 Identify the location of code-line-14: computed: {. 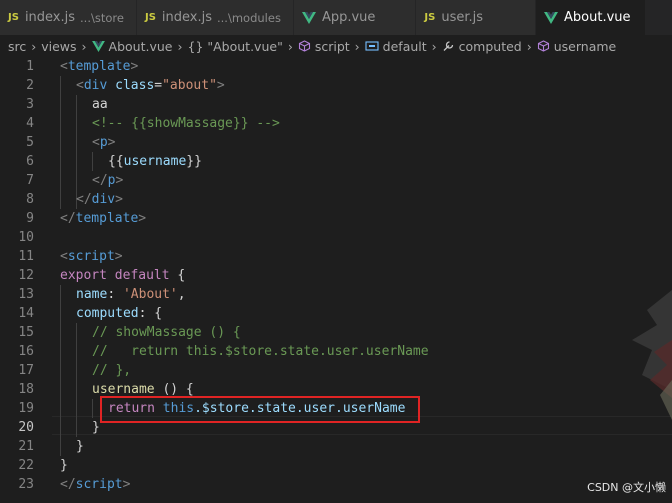
(119, 313).